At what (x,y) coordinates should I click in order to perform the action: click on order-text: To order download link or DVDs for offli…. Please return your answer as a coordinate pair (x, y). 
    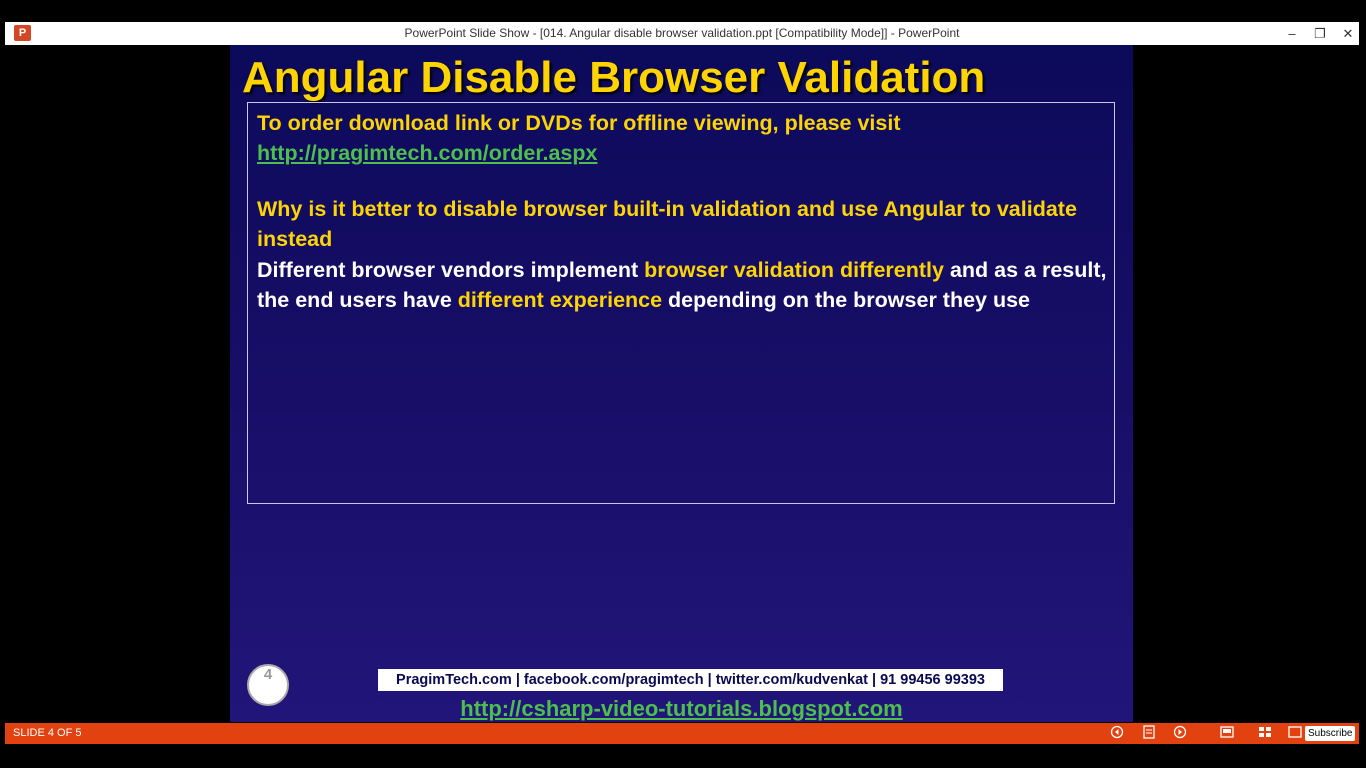
    Looking at the image, I should click on (579, 123).